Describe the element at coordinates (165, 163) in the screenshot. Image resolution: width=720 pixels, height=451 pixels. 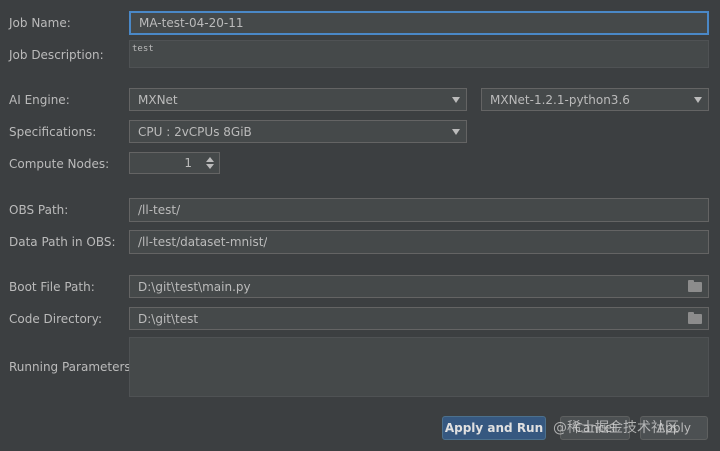
I see `compute-nodes-input: 1` at that location.